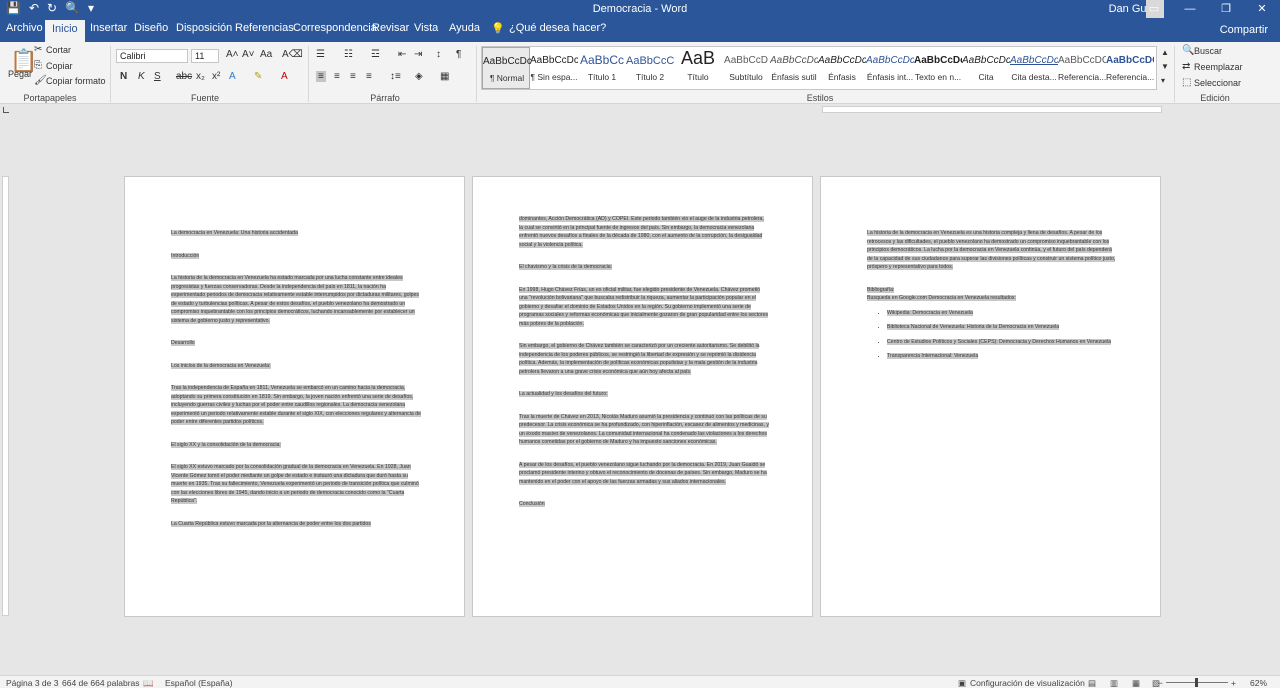 This screenshot has height=688, width=1280. What do you see at coordinates (58, 50) in the screenshot?
I see `cut-button: Cortar` at bounding box center [58, 50].